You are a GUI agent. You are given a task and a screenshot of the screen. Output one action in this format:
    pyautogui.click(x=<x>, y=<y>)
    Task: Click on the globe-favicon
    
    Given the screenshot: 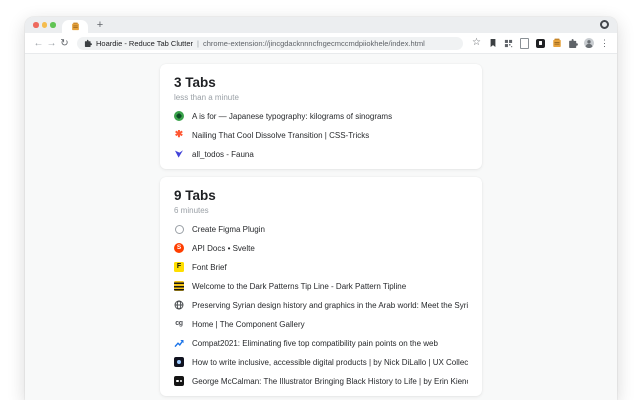 What is the action you would take?
    pyautogui.click(x=179, y=305)
    